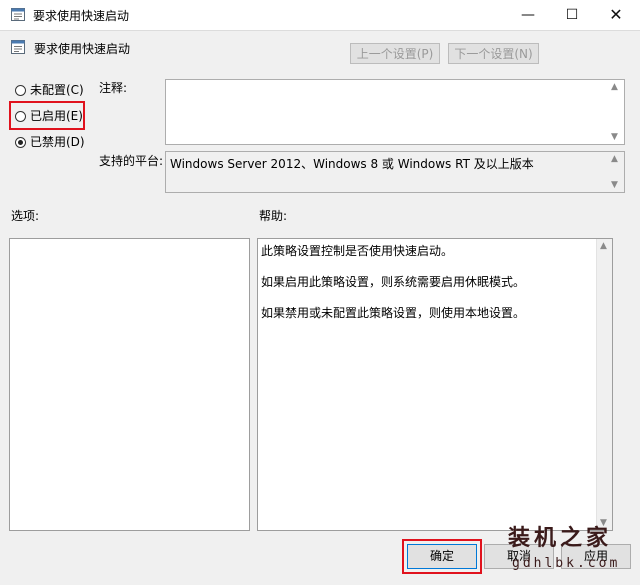 The height and width of the screenshot is (585, 640). I want to click on previous-setting-button: 上一个设置(P), so click(395, 53).